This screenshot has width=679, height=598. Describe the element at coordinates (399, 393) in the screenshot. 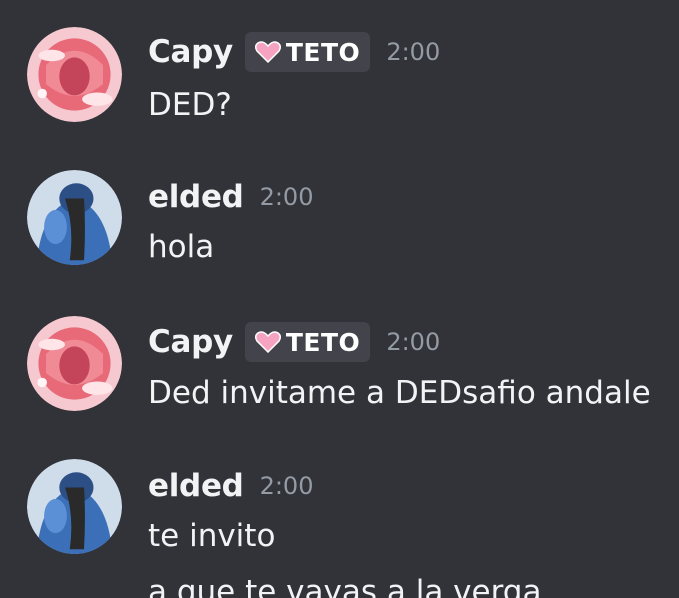

I see `message-text: Ded invitame a DEDsafio andale` at that location.